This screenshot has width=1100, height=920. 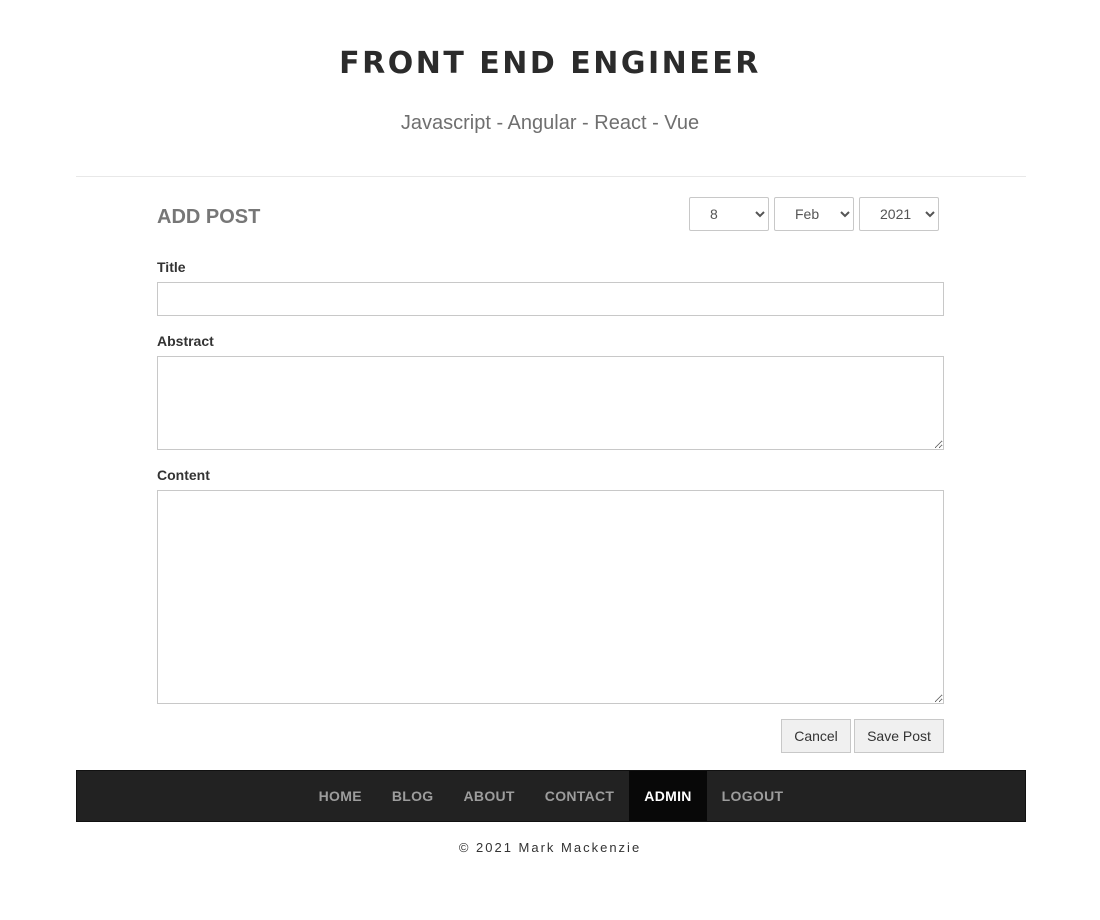 What do you see at coordinates (729, 214) in the screenshot?
I see `day-select: 8` at bounding box center [729, 214].